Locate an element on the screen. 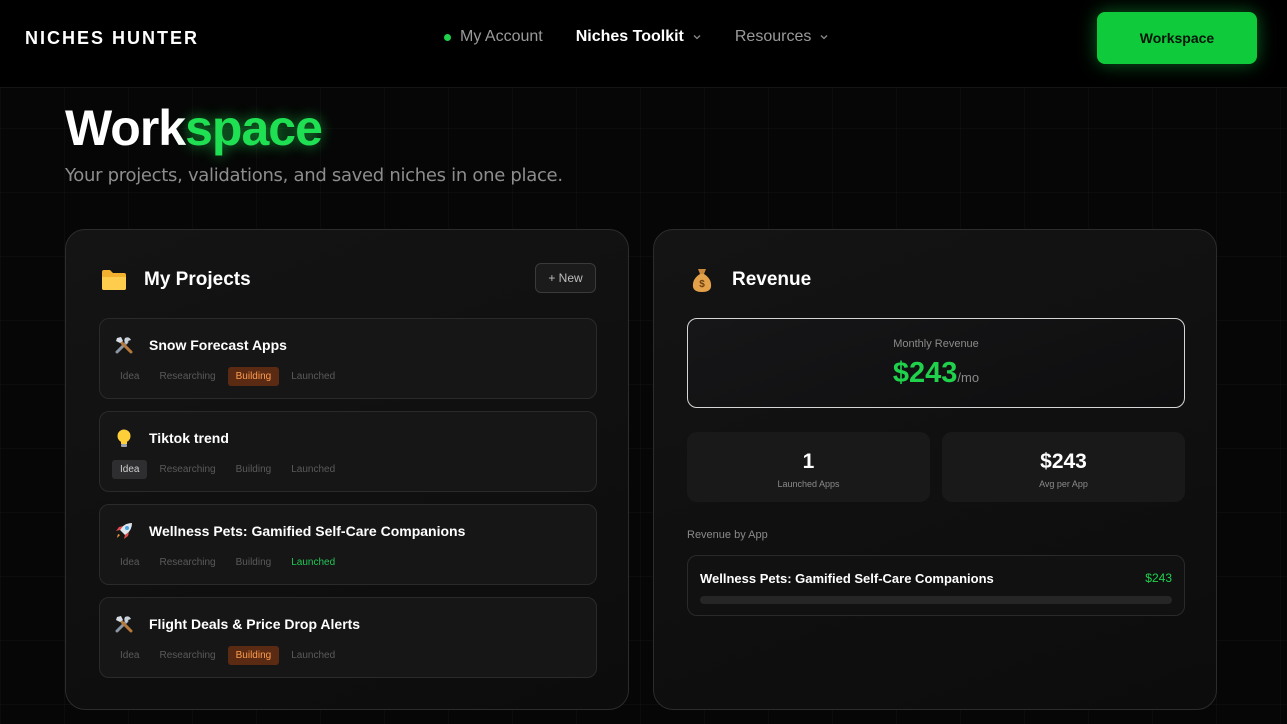  nav-resources: Resources is located at coordinates (782, 37).